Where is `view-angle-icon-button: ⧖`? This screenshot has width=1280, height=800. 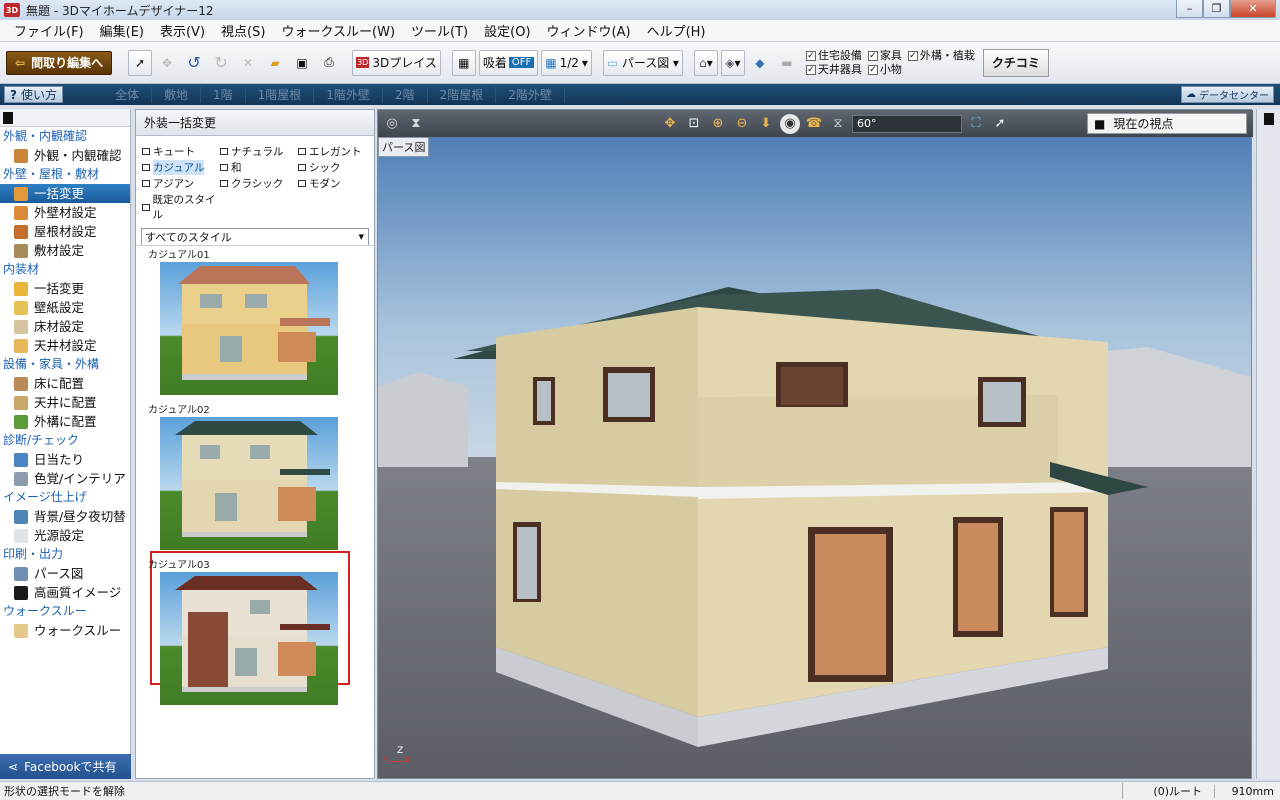
view-angle-icon-button: ⧖ is located at coordinates (838, 124).